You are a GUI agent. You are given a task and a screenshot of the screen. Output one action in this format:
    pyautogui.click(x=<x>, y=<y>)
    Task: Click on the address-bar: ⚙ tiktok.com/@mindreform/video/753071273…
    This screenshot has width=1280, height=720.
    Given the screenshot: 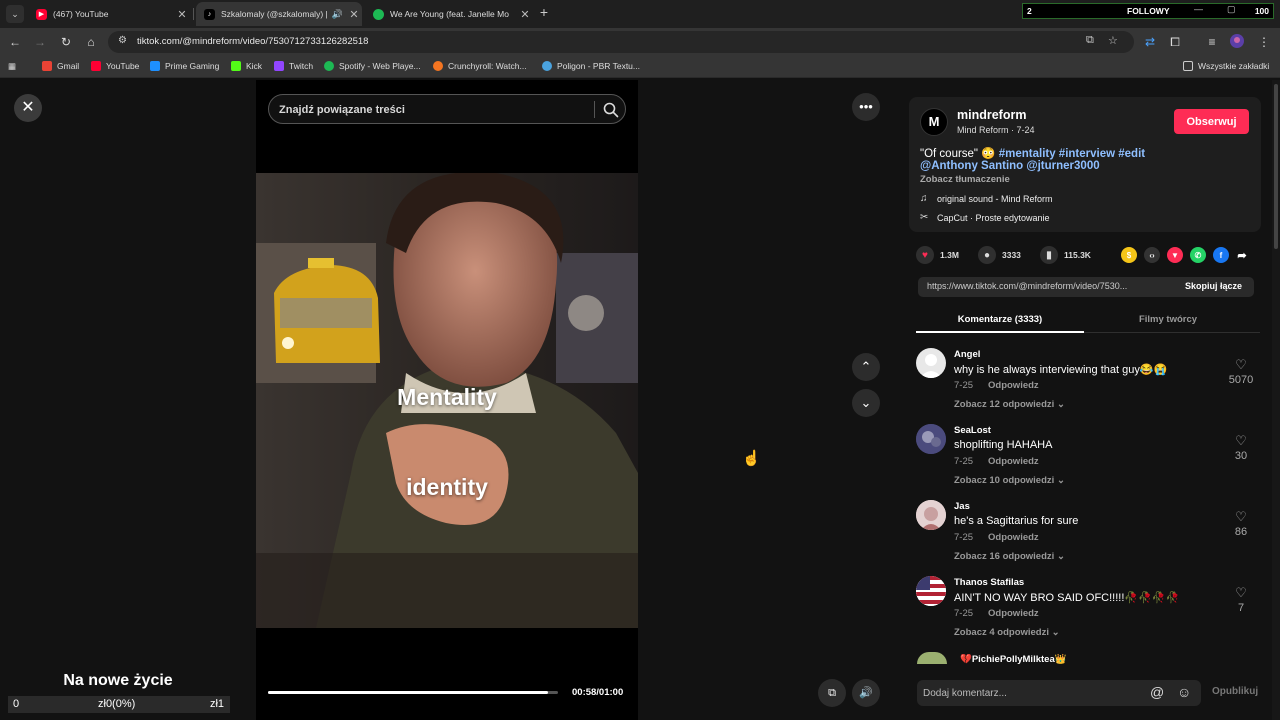 What is the action you would take?
    pyautogui.click(x=621, y=42)
    